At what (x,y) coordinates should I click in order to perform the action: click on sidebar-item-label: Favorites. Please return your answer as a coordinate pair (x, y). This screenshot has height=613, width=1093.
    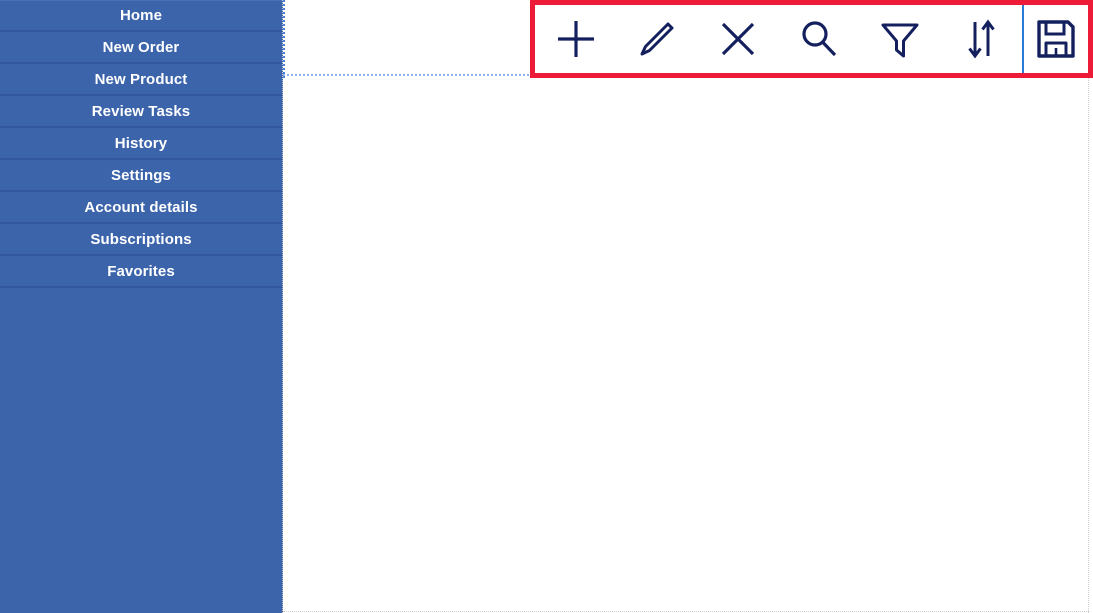
    Looking at the image, I should click on (141, 271).